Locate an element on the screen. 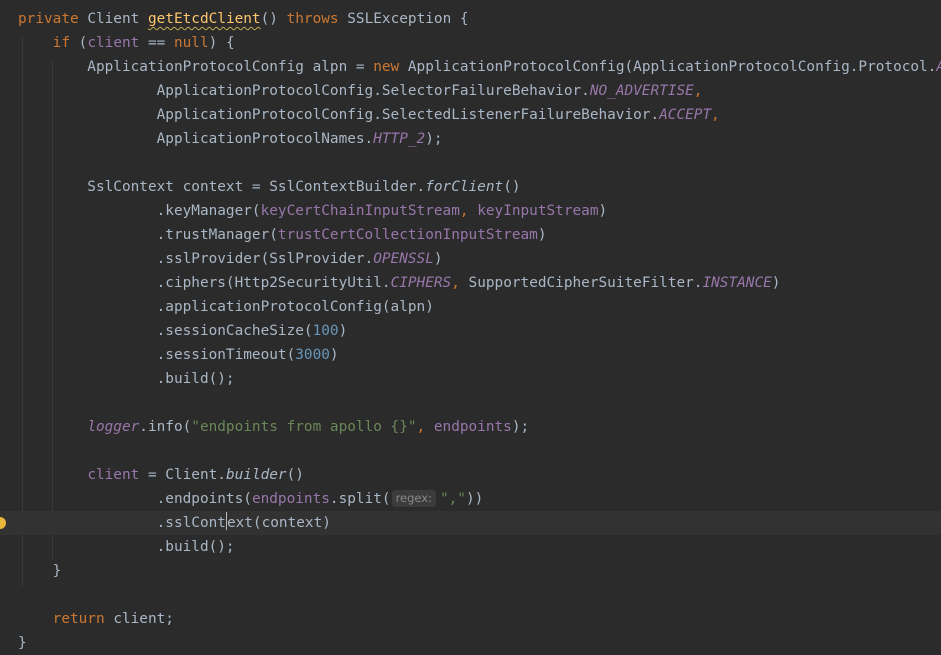  code-token: "," is located at coordinates (452, 499).